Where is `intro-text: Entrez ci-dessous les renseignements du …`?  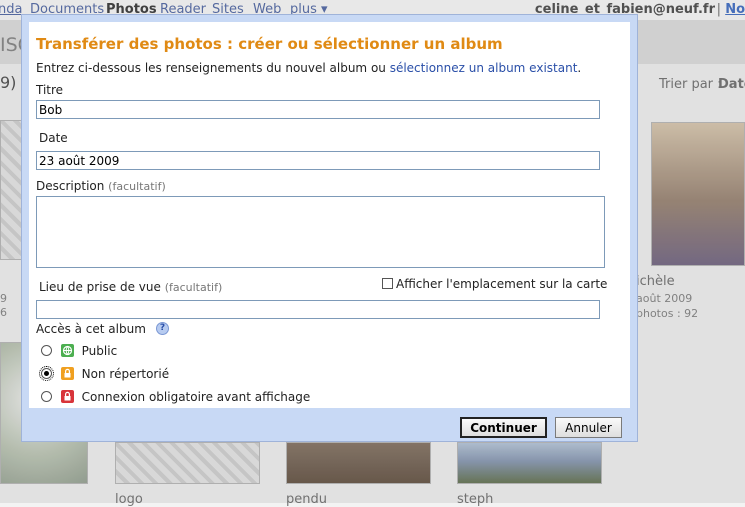 intro-text: Entrez ci-dessous les renseignements du … is located at coordinates (308, 68).